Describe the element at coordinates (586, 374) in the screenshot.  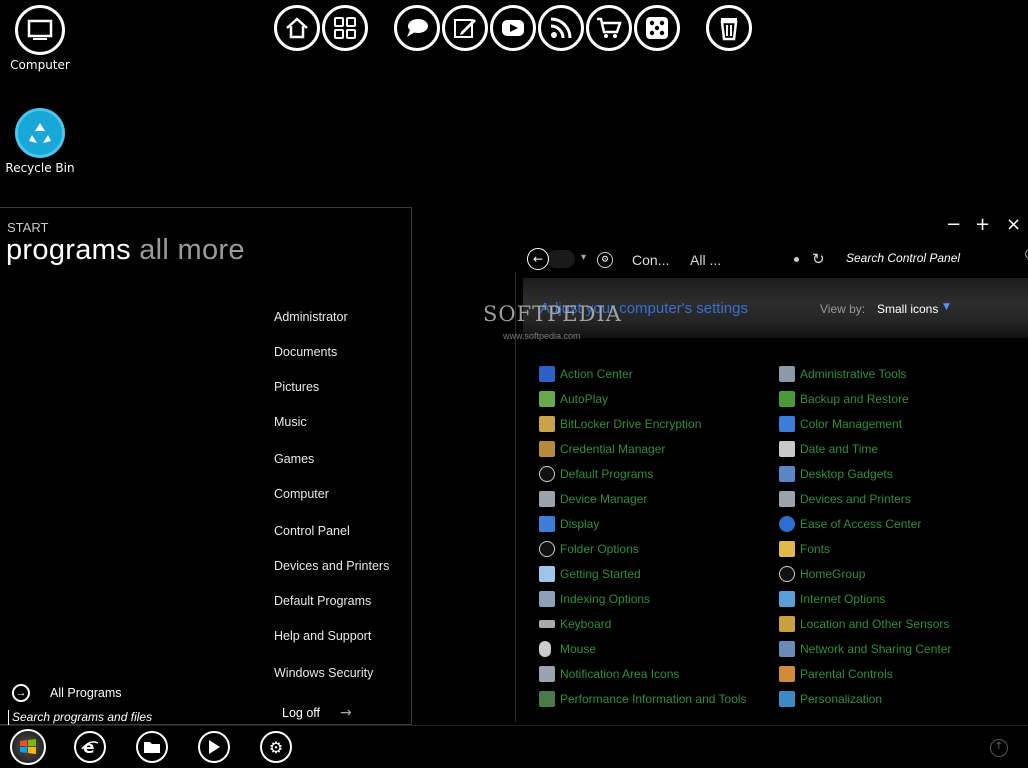
I see `cp-item-action-center: Action Center` at that location.